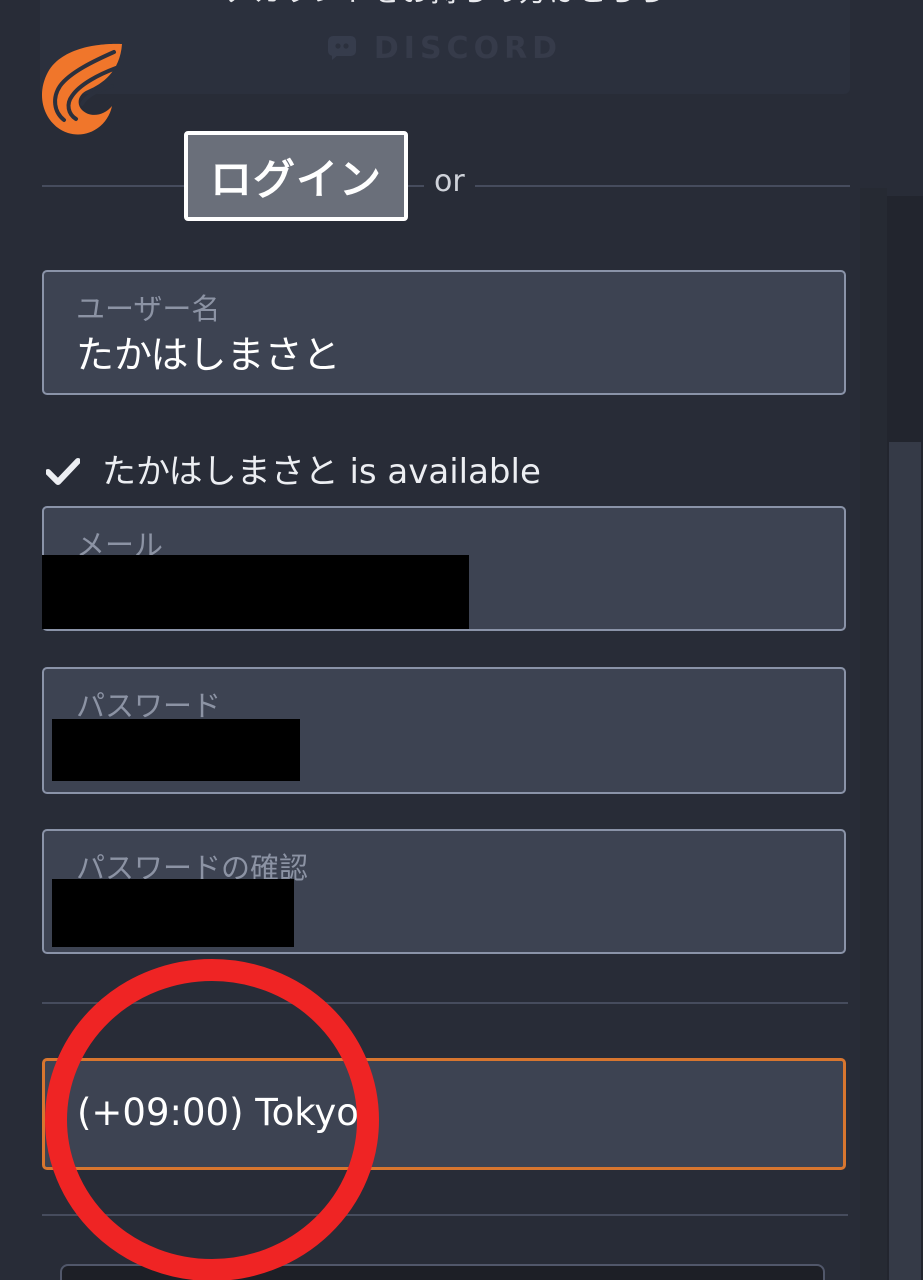  What do you see at coordinates (442, 1272) in the screenshot?
I see `bottom-field-stub` at bounding box center [442, 1272].